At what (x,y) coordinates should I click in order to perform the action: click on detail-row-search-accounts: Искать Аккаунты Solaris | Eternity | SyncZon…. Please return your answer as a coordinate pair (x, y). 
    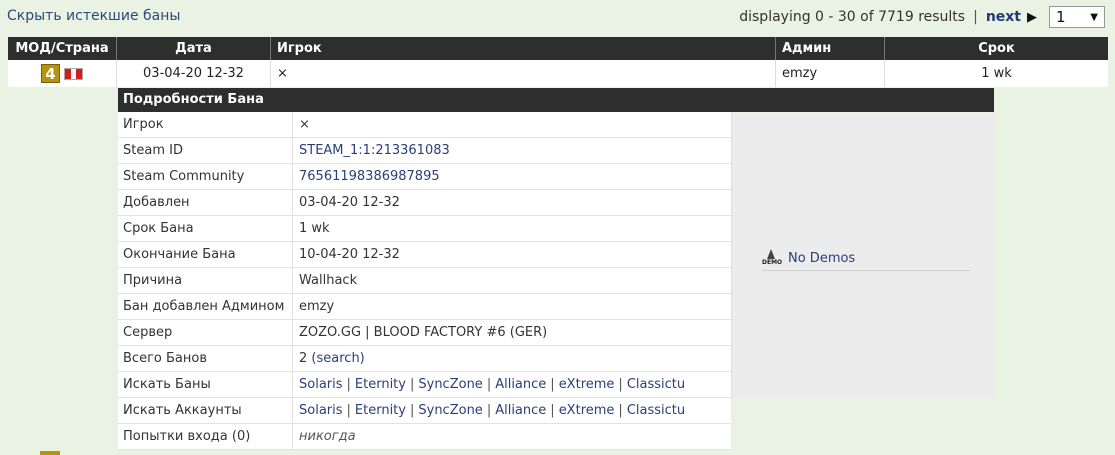
    Looking at the image, I should click on (424, 411).